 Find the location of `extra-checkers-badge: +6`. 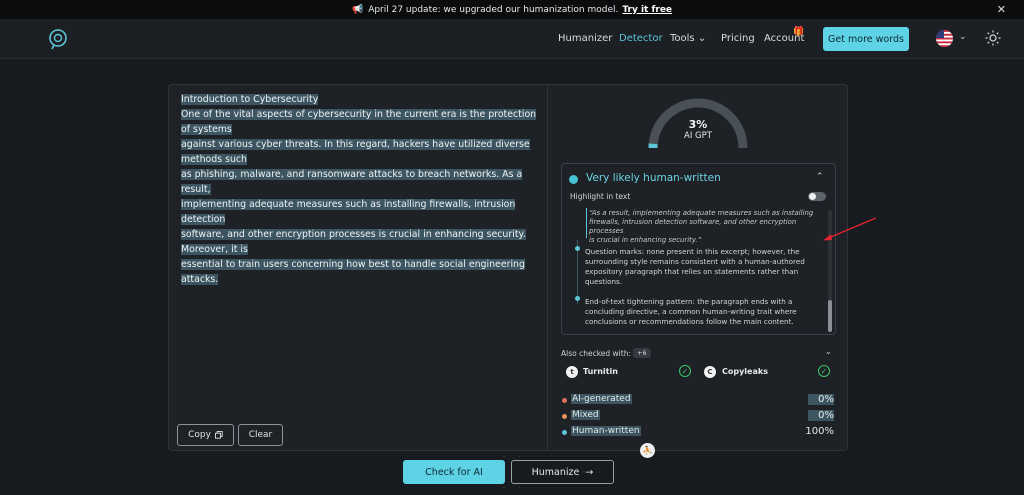

extra-checkers-badge: +6 is located at coordinates (642, 353).